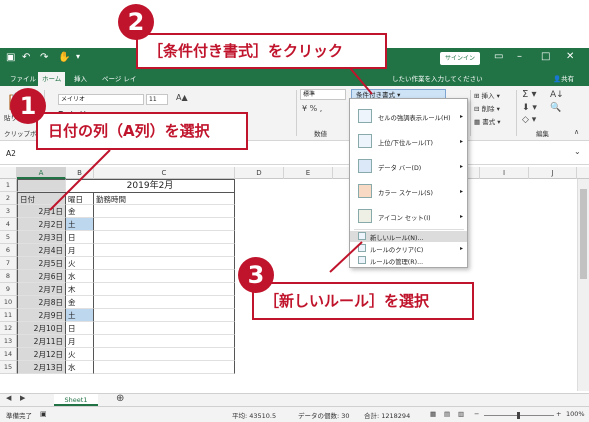 The height and width of the screenshot is (422, 589). What do you see at coordinates (346, 257) in the screenshot?
I see `arrow-step3` at bounding box center [346, 257].